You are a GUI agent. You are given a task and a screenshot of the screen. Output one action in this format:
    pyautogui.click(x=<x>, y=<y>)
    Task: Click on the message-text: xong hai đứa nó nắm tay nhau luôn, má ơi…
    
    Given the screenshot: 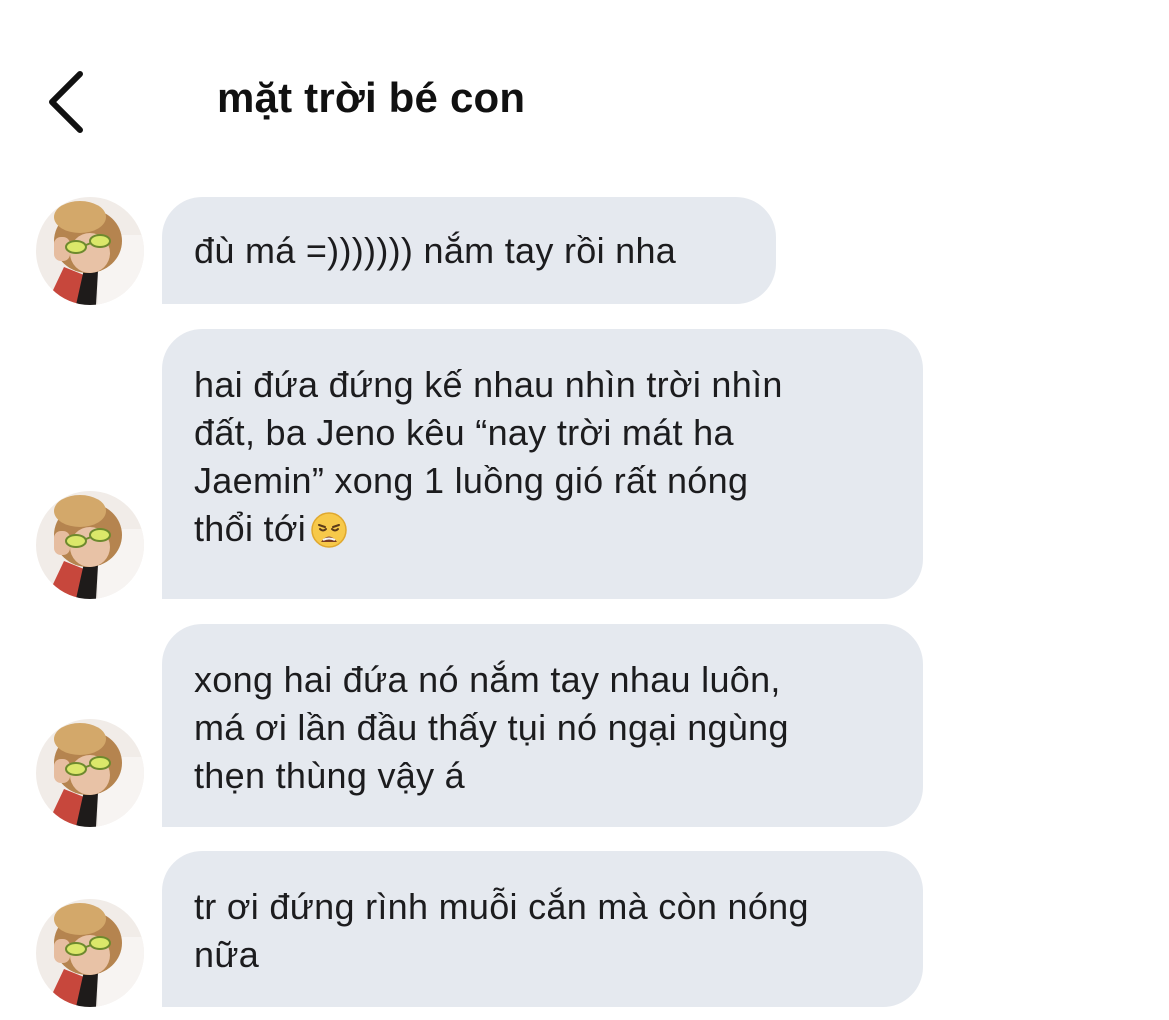 What is the action you would take?
    pyautogui.click(x=491, y=727)
    